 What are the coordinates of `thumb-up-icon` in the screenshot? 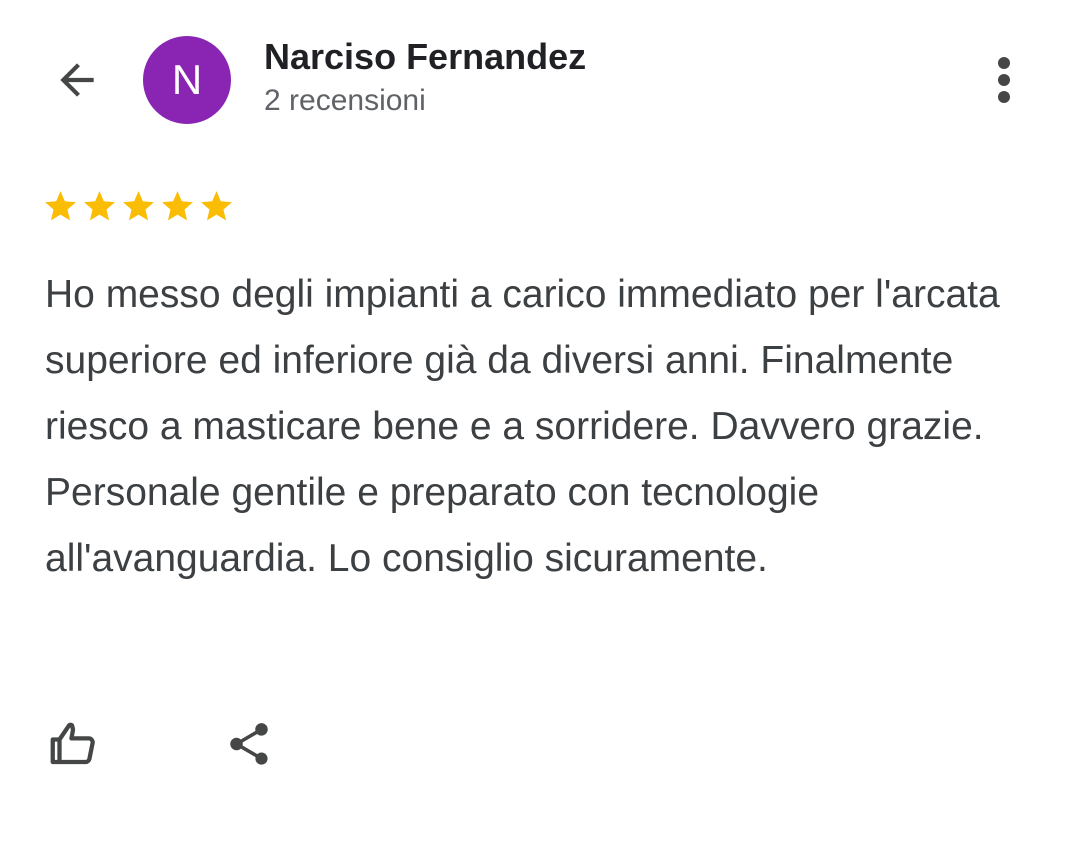 It's located at (72, 743).